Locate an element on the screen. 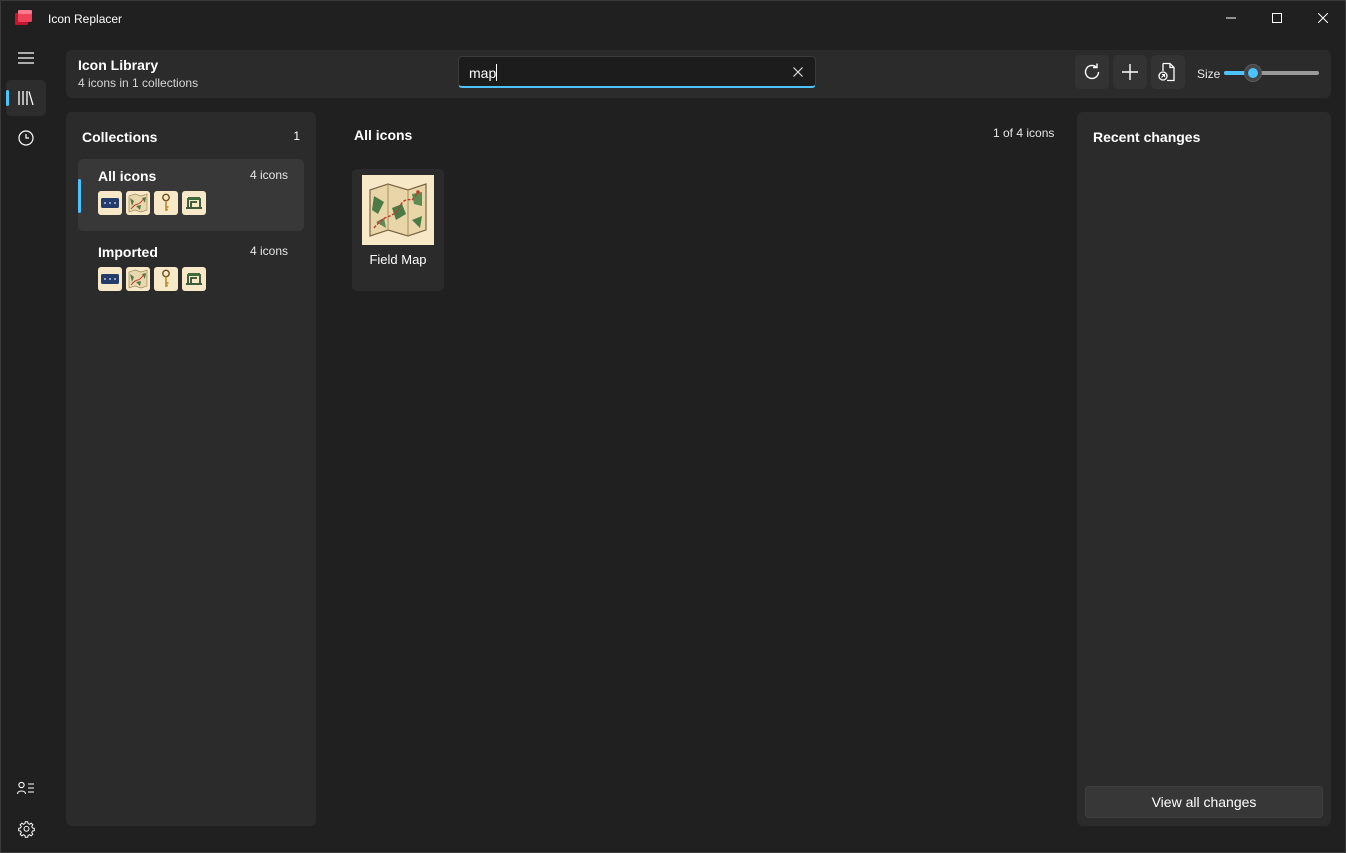 The width and height of the screenshot is (1346, 853). selected-indicator is located at coordinates (79, 196).